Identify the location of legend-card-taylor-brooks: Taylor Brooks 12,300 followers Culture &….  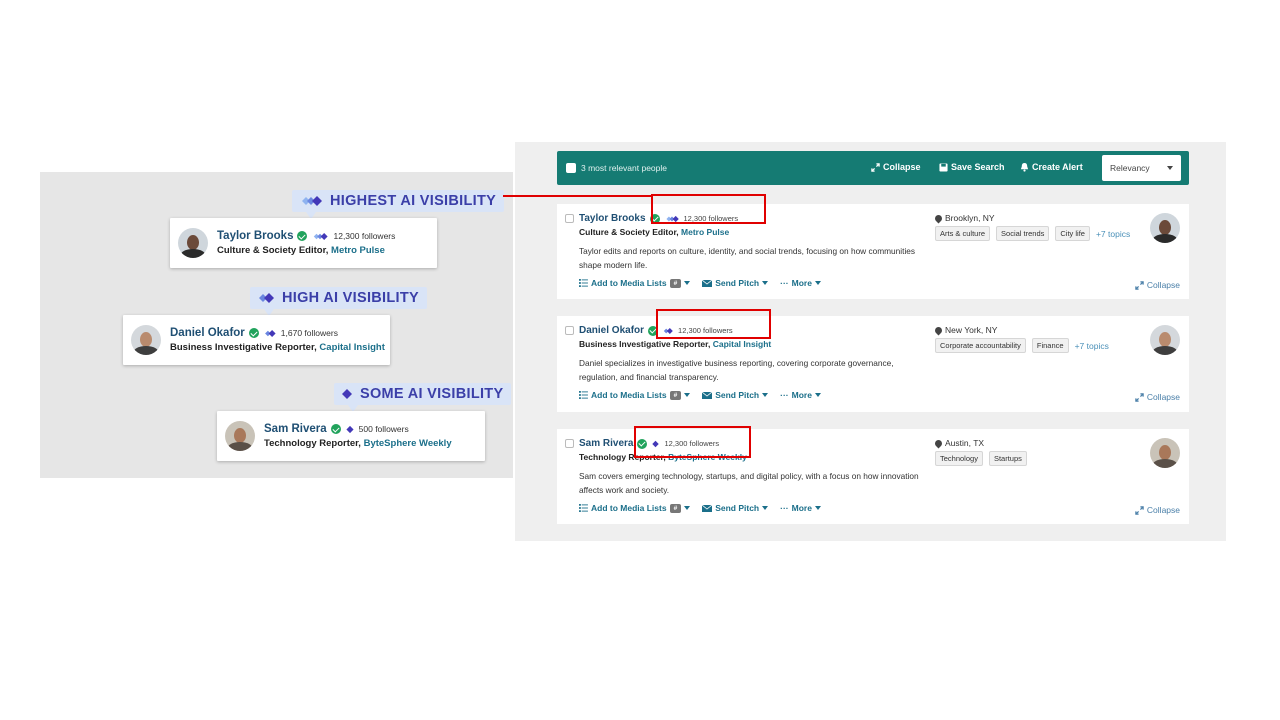
(303, 243).